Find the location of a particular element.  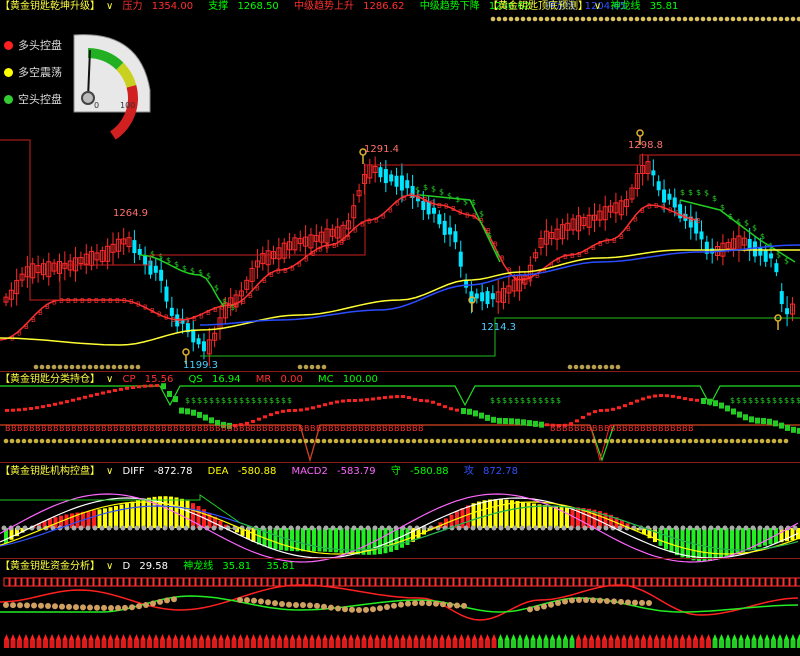

position-indicator-title: 【黄金钥匙分类持仓】 is located at coordinates (50, 379).